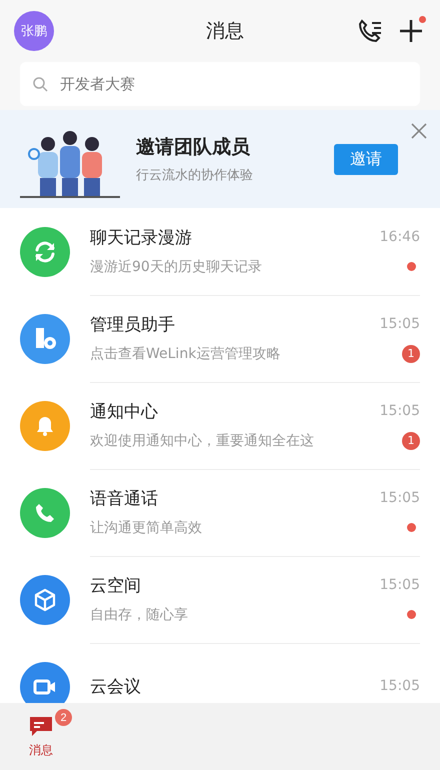  Describe the element at coordinates (220, 512) in the screenshot. I see `chat-row: 语音通话 15:05 让沟通更简单高效` at that location.